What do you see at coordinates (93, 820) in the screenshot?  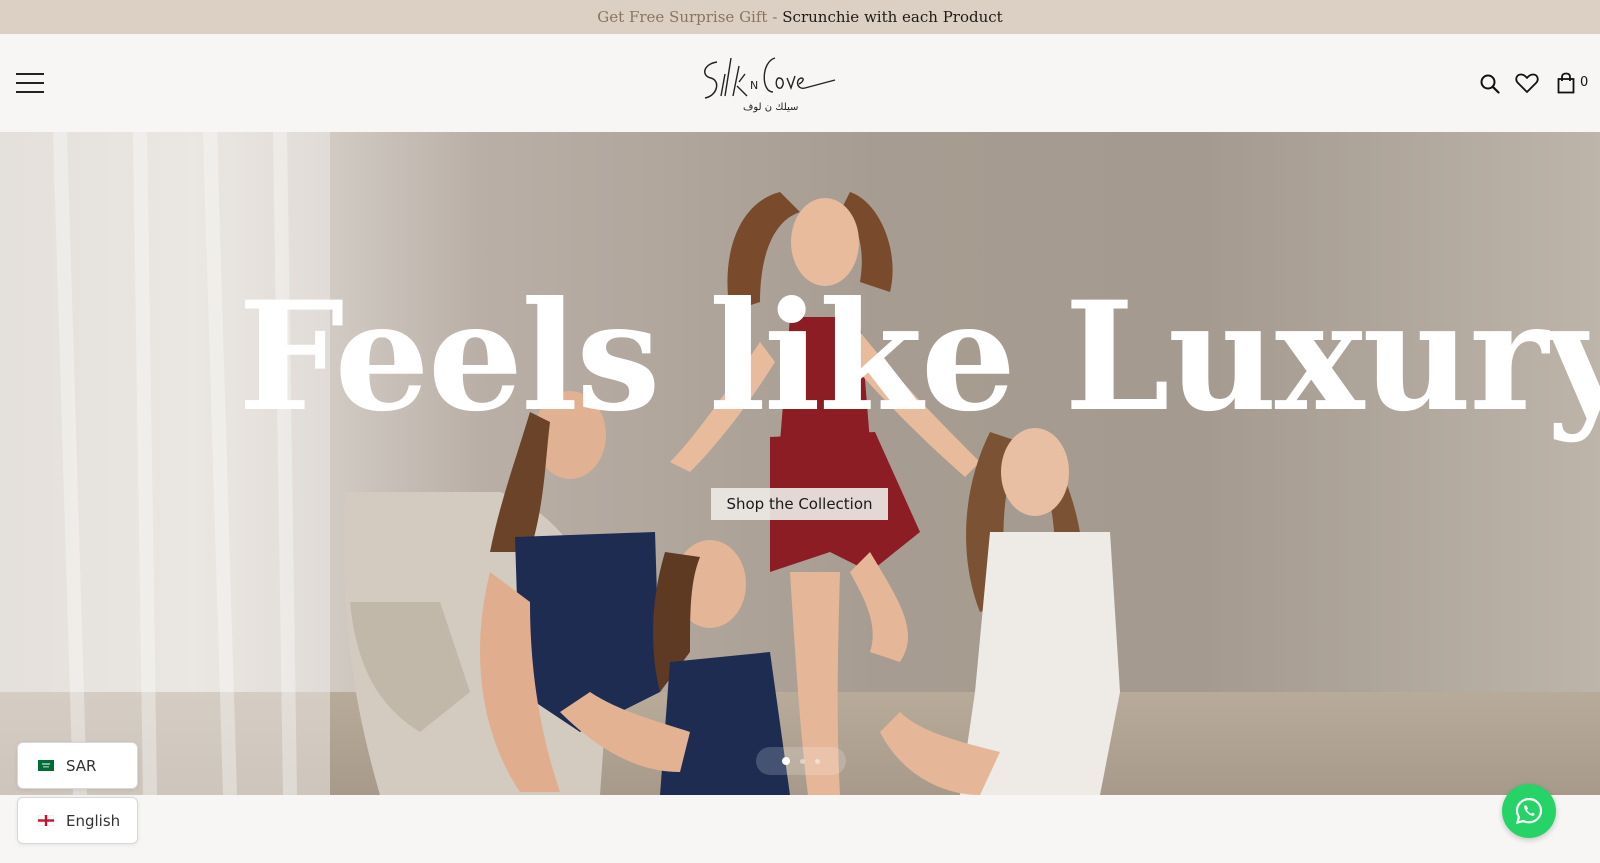 I see `language-label: English` at bounding box center [93, 820].